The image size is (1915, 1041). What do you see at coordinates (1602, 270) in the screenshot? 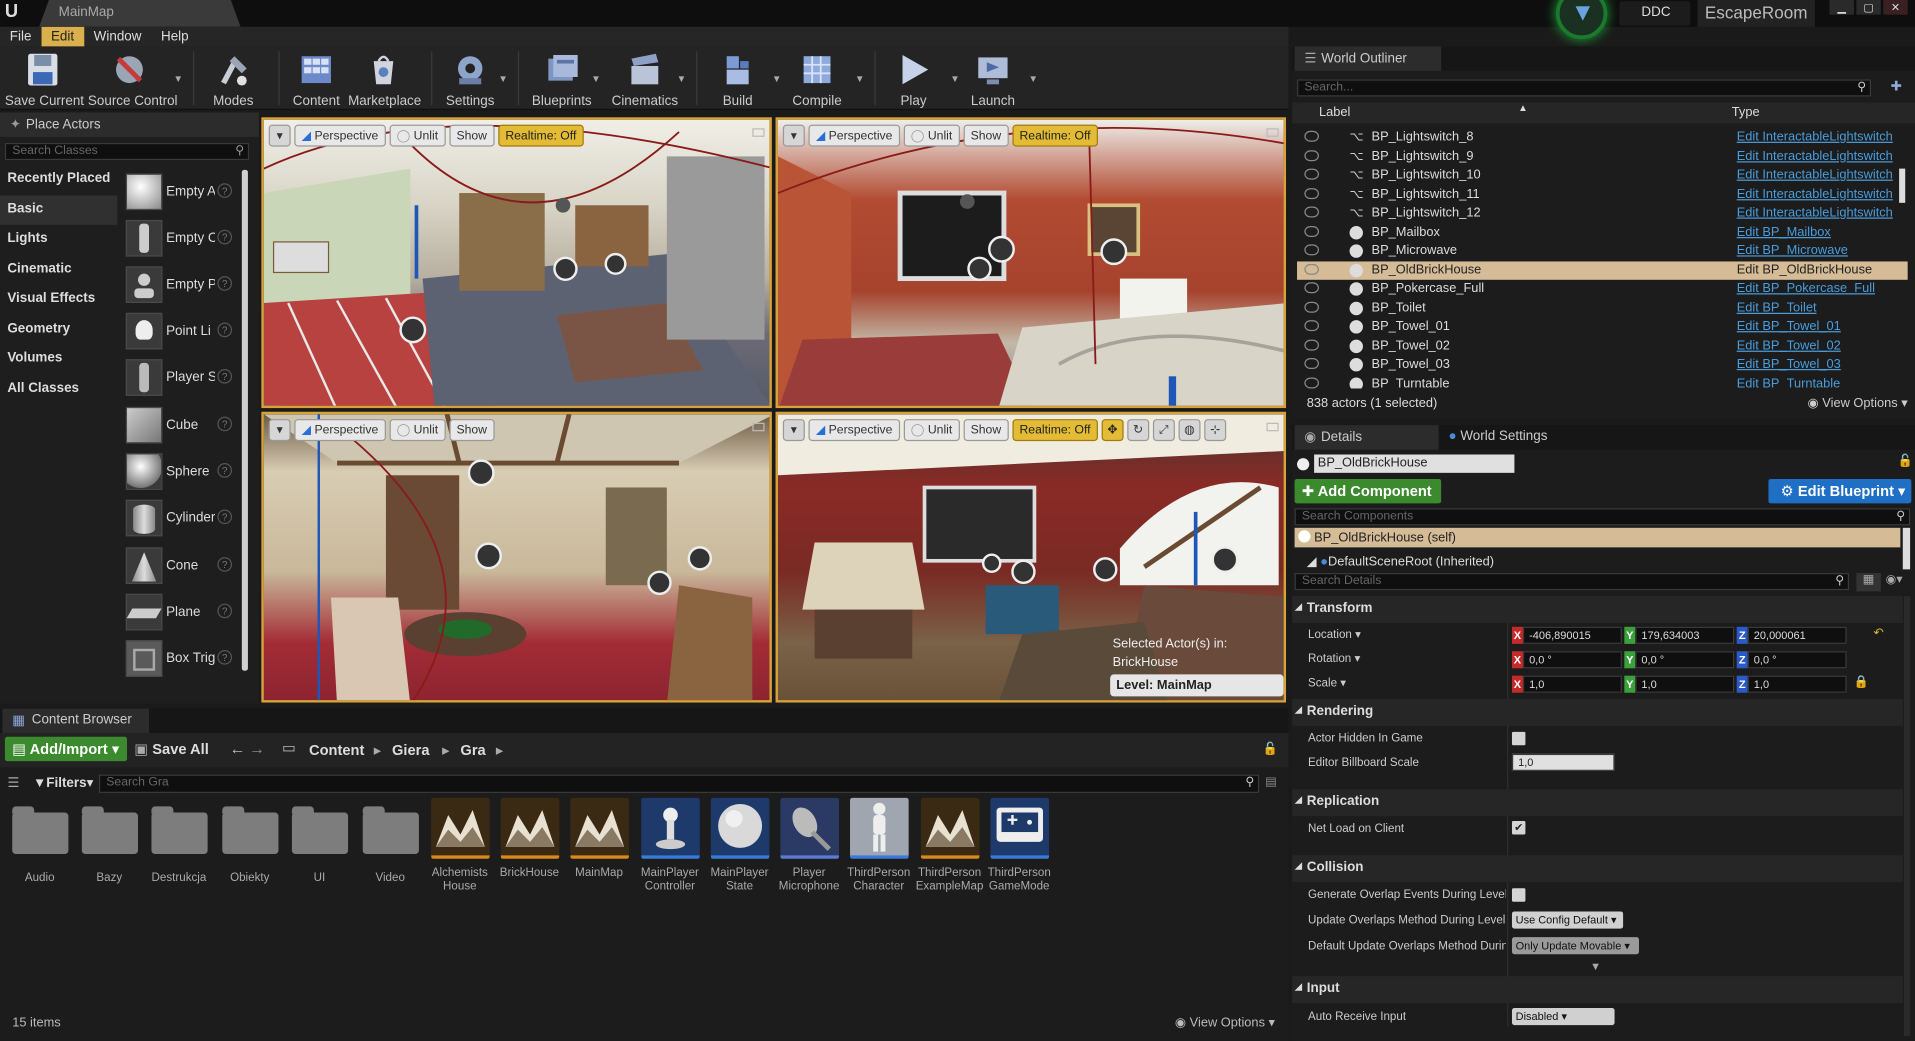
I see `outliner-row: BP_OldBrickHouse Edit BP_OldBrickHouse` at bounding box center [1602, 270].